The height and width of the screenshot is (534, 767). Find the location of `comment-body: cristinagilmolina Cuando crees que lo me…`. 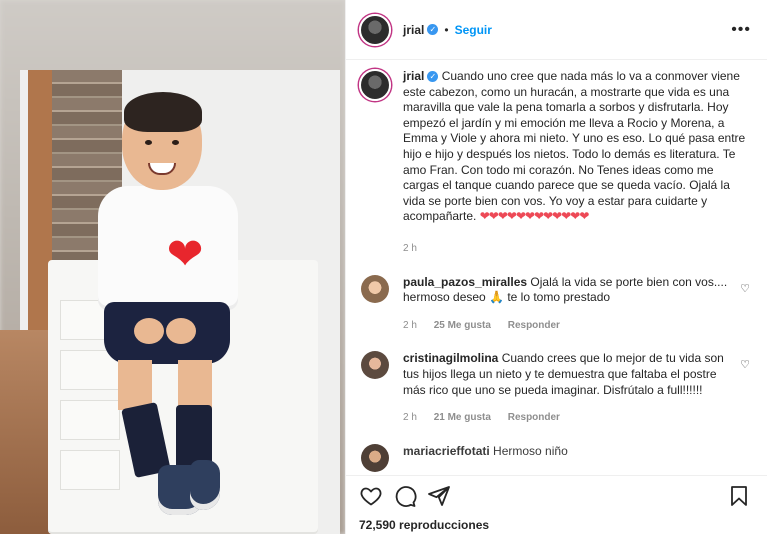

comment-body: cristinagilmolina Cuando crees que lo me… is located at coordinates (570, 388).